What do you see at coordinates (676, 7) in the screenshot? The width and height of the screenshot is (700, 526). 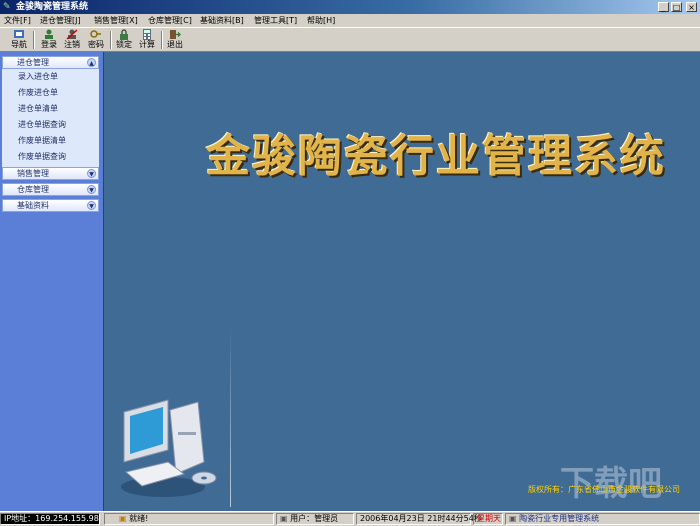 I see `maximize-button: □` at bounding box center [676, 7].